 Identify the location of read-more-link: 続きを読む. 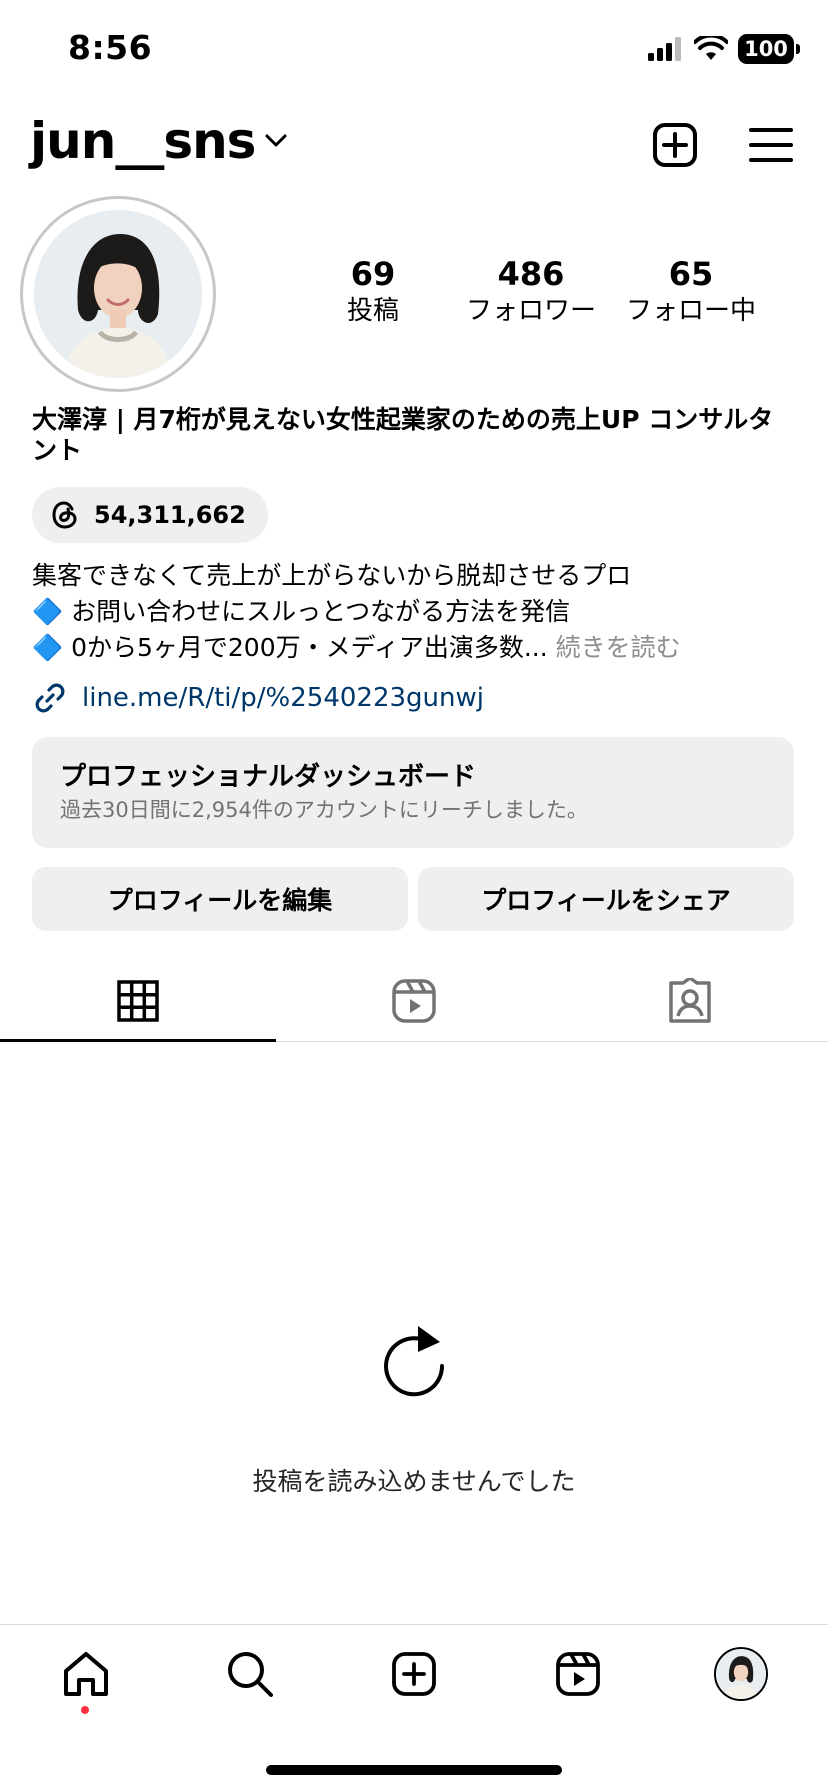
(618, 647).